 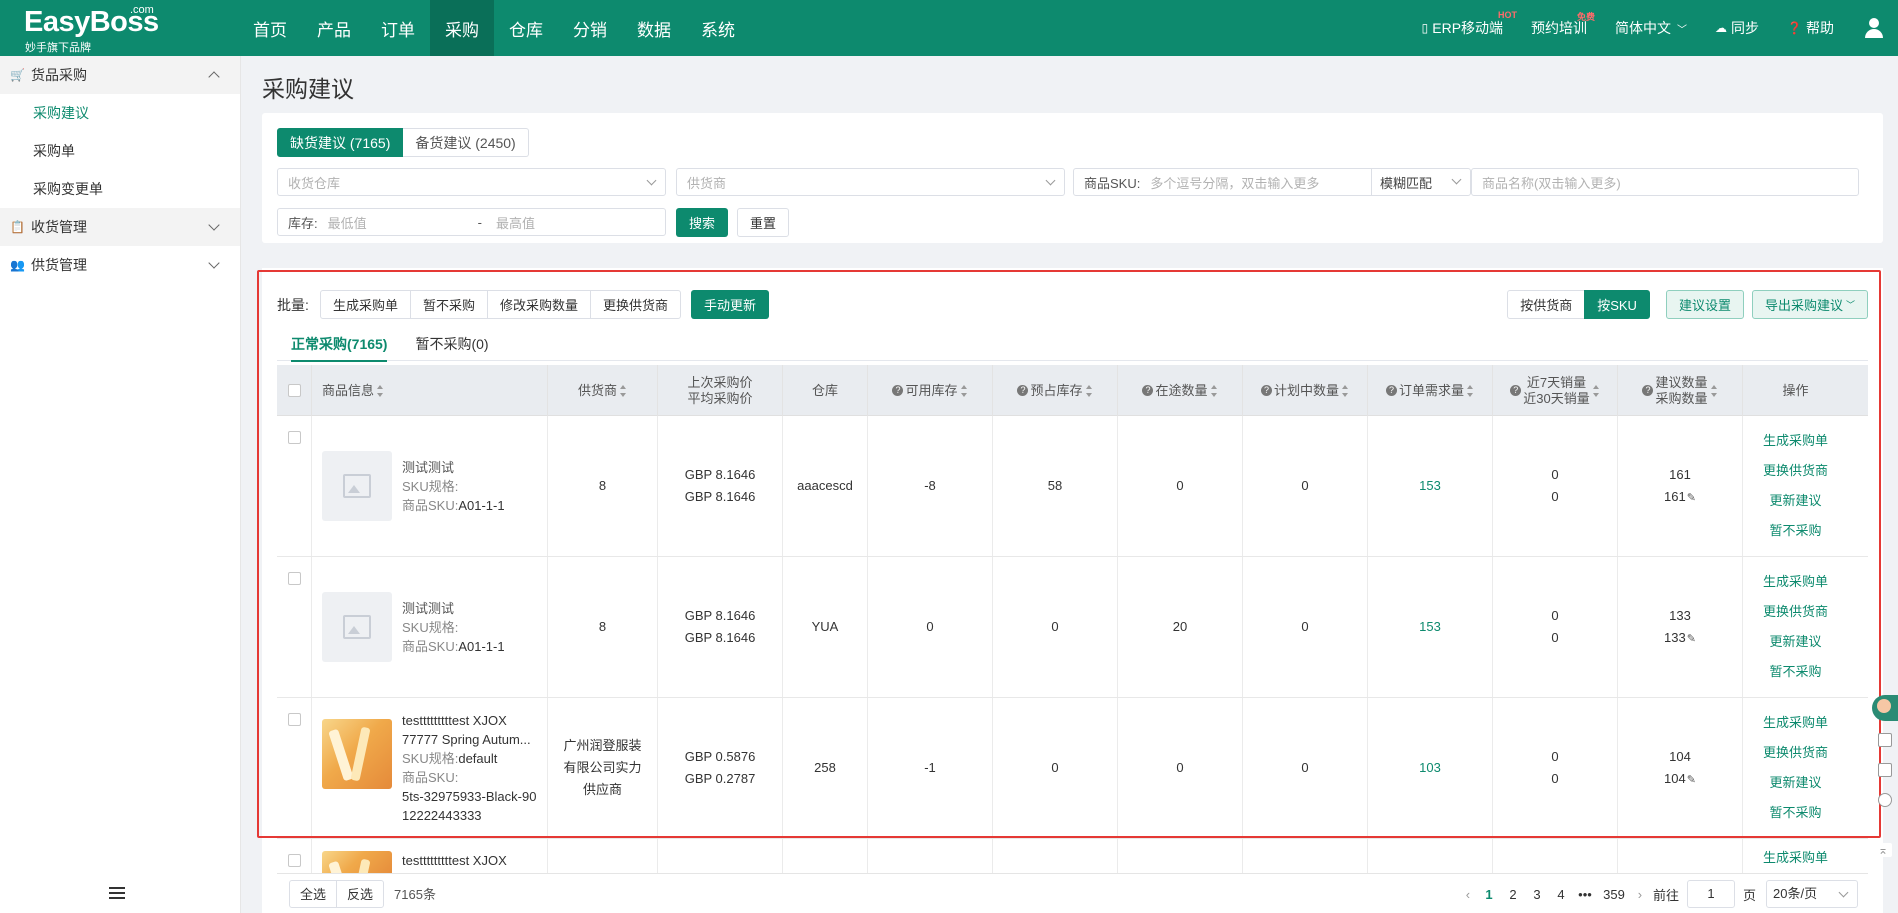 I want to click on note-icon, so click(x=1885, y=740).